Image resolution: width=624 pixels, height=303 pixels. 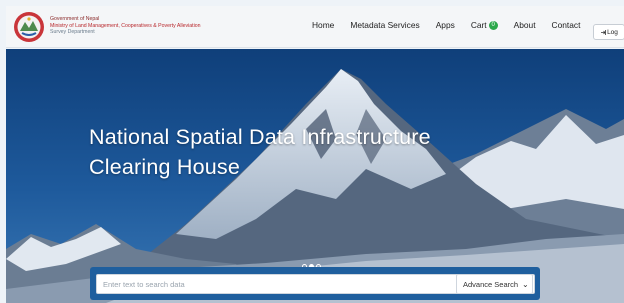 I want to click on nav-cart: Cart 0, so click(x=484, y=25).